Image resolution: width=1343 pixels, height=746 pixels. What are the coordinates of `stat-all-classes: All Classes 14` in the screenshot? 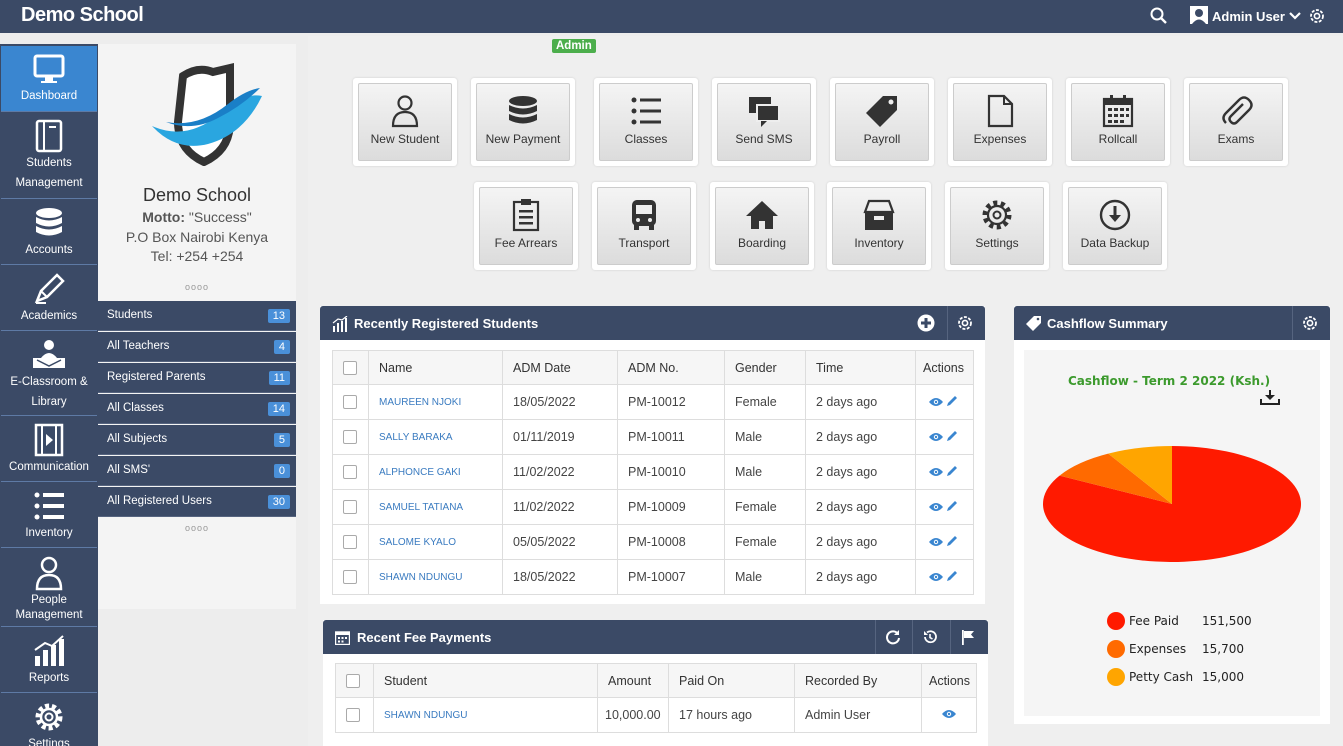 It's located at (197, 409).